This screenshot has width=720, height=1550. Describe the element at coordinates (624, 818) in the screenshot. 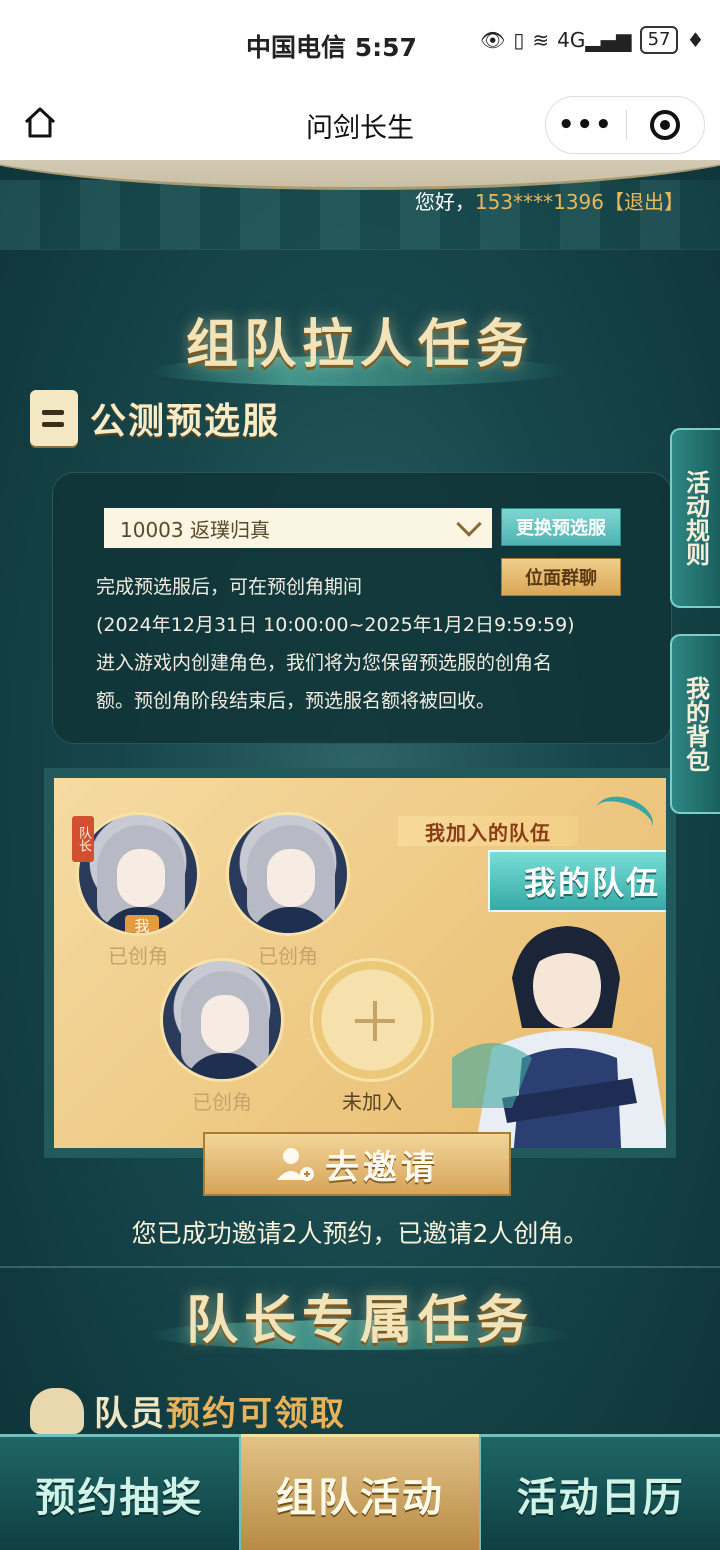

I see `swap-arrow-icon` at that location.